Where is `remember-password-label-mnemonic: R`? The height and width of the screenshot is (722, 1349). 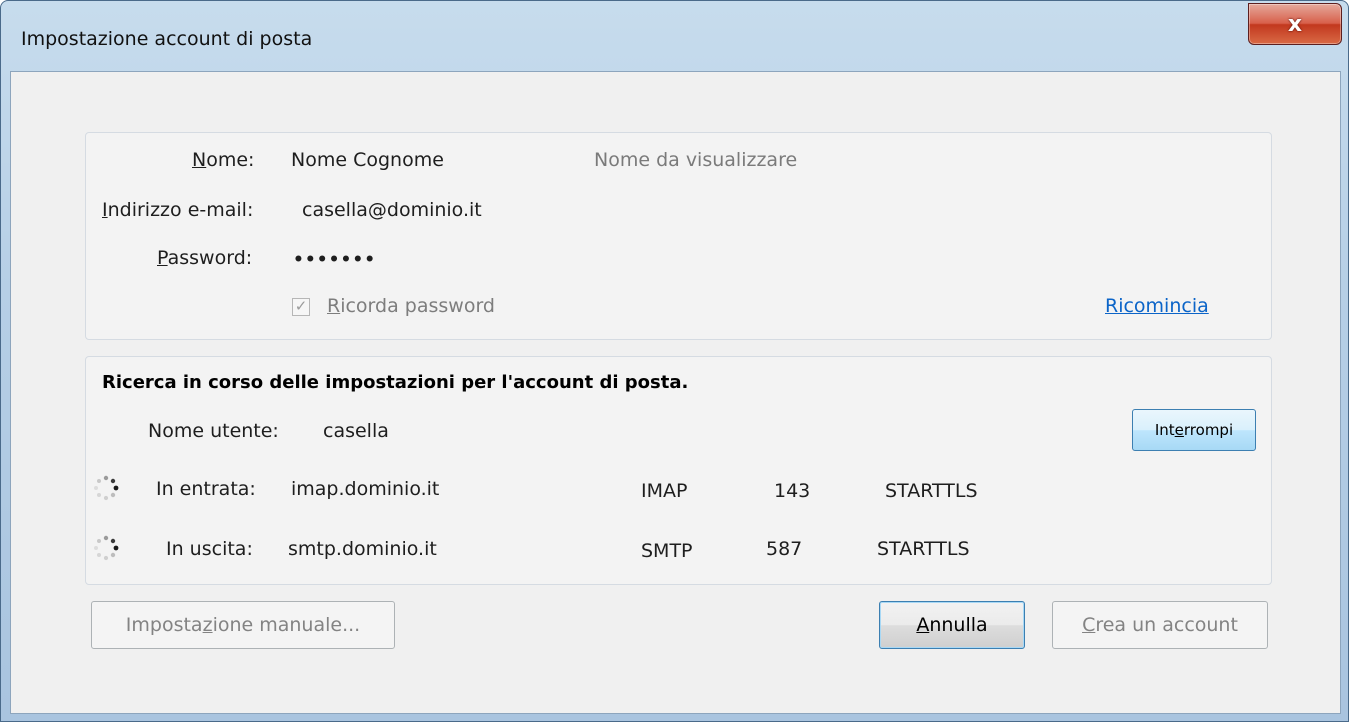 remember-password-label-mnemonic: R is located at coordinates (334, 306).